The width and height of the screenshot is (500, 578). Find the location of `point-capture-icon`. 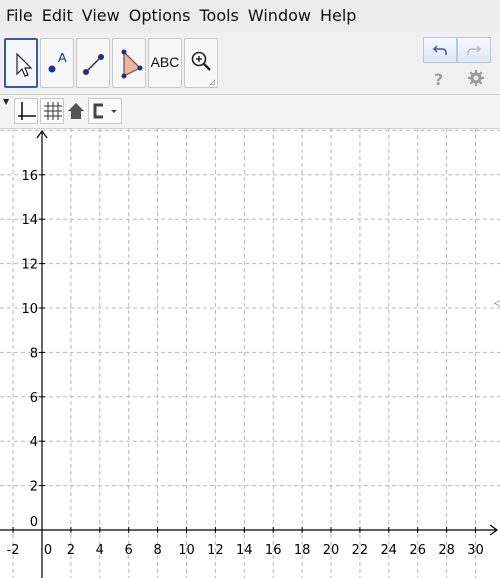

point-capture-icon is located at coordinates (105, 111).